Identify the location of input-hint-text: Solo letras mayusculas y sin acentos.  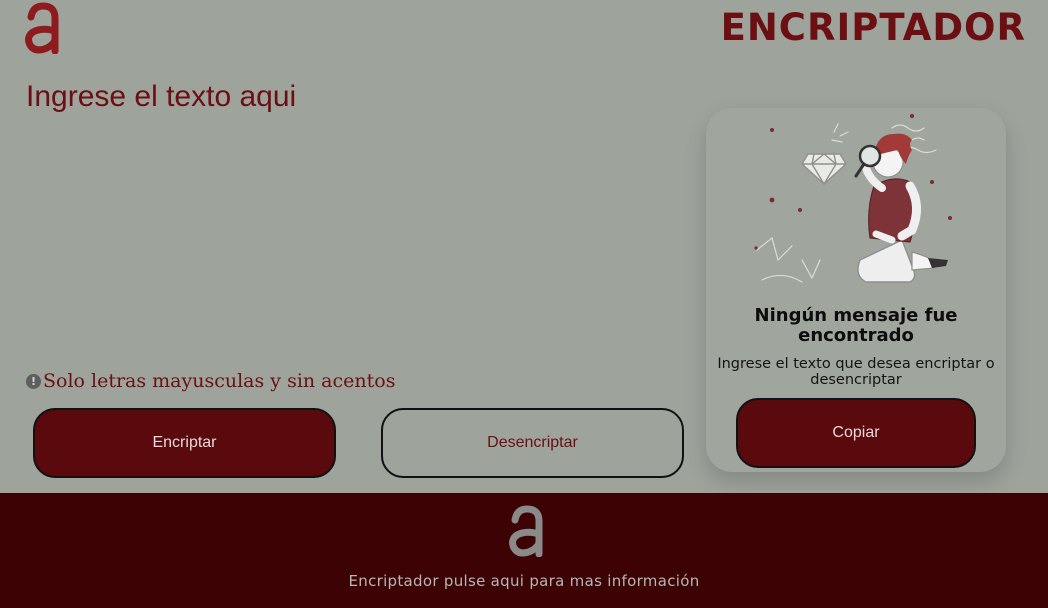
(219, 381).